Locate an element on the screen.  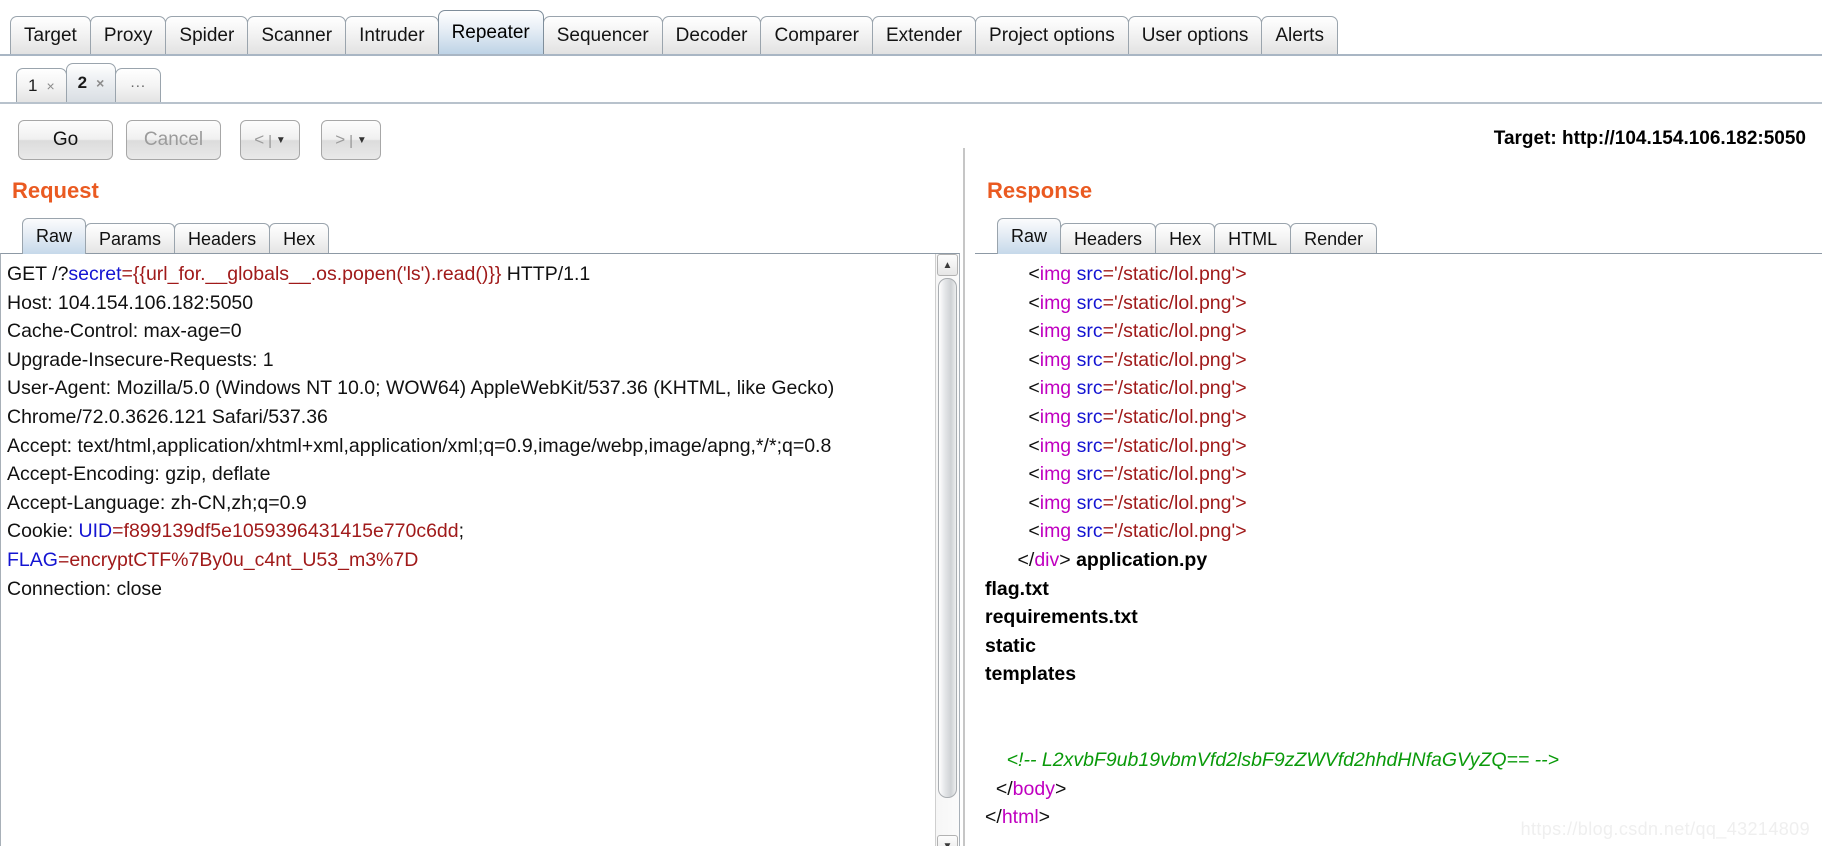
request-tab-raw: Raw is located at coordinates (54, 236).